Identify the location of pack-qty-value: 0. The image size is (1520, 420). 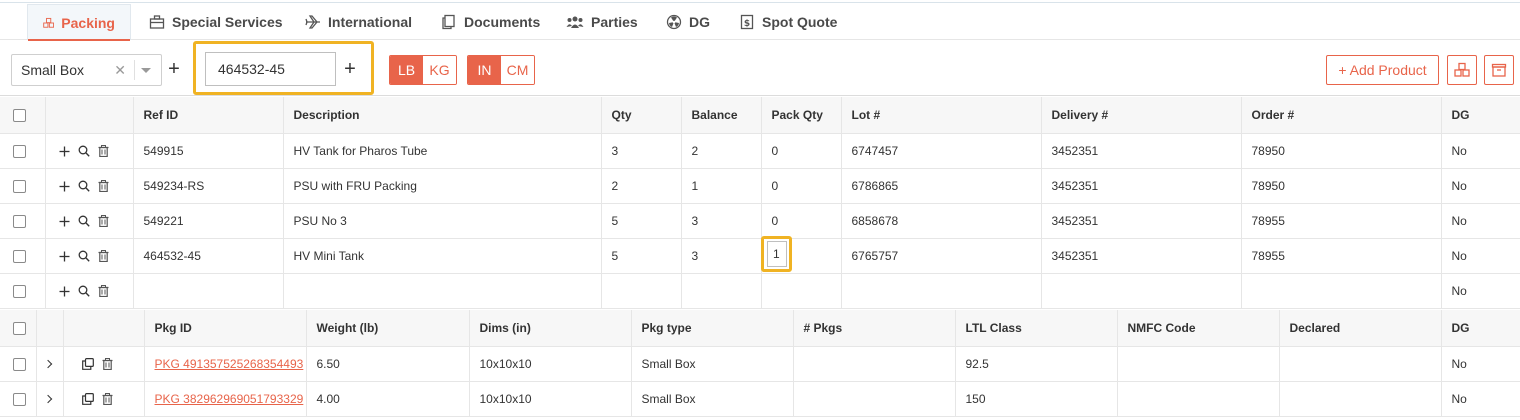
(775, 185).